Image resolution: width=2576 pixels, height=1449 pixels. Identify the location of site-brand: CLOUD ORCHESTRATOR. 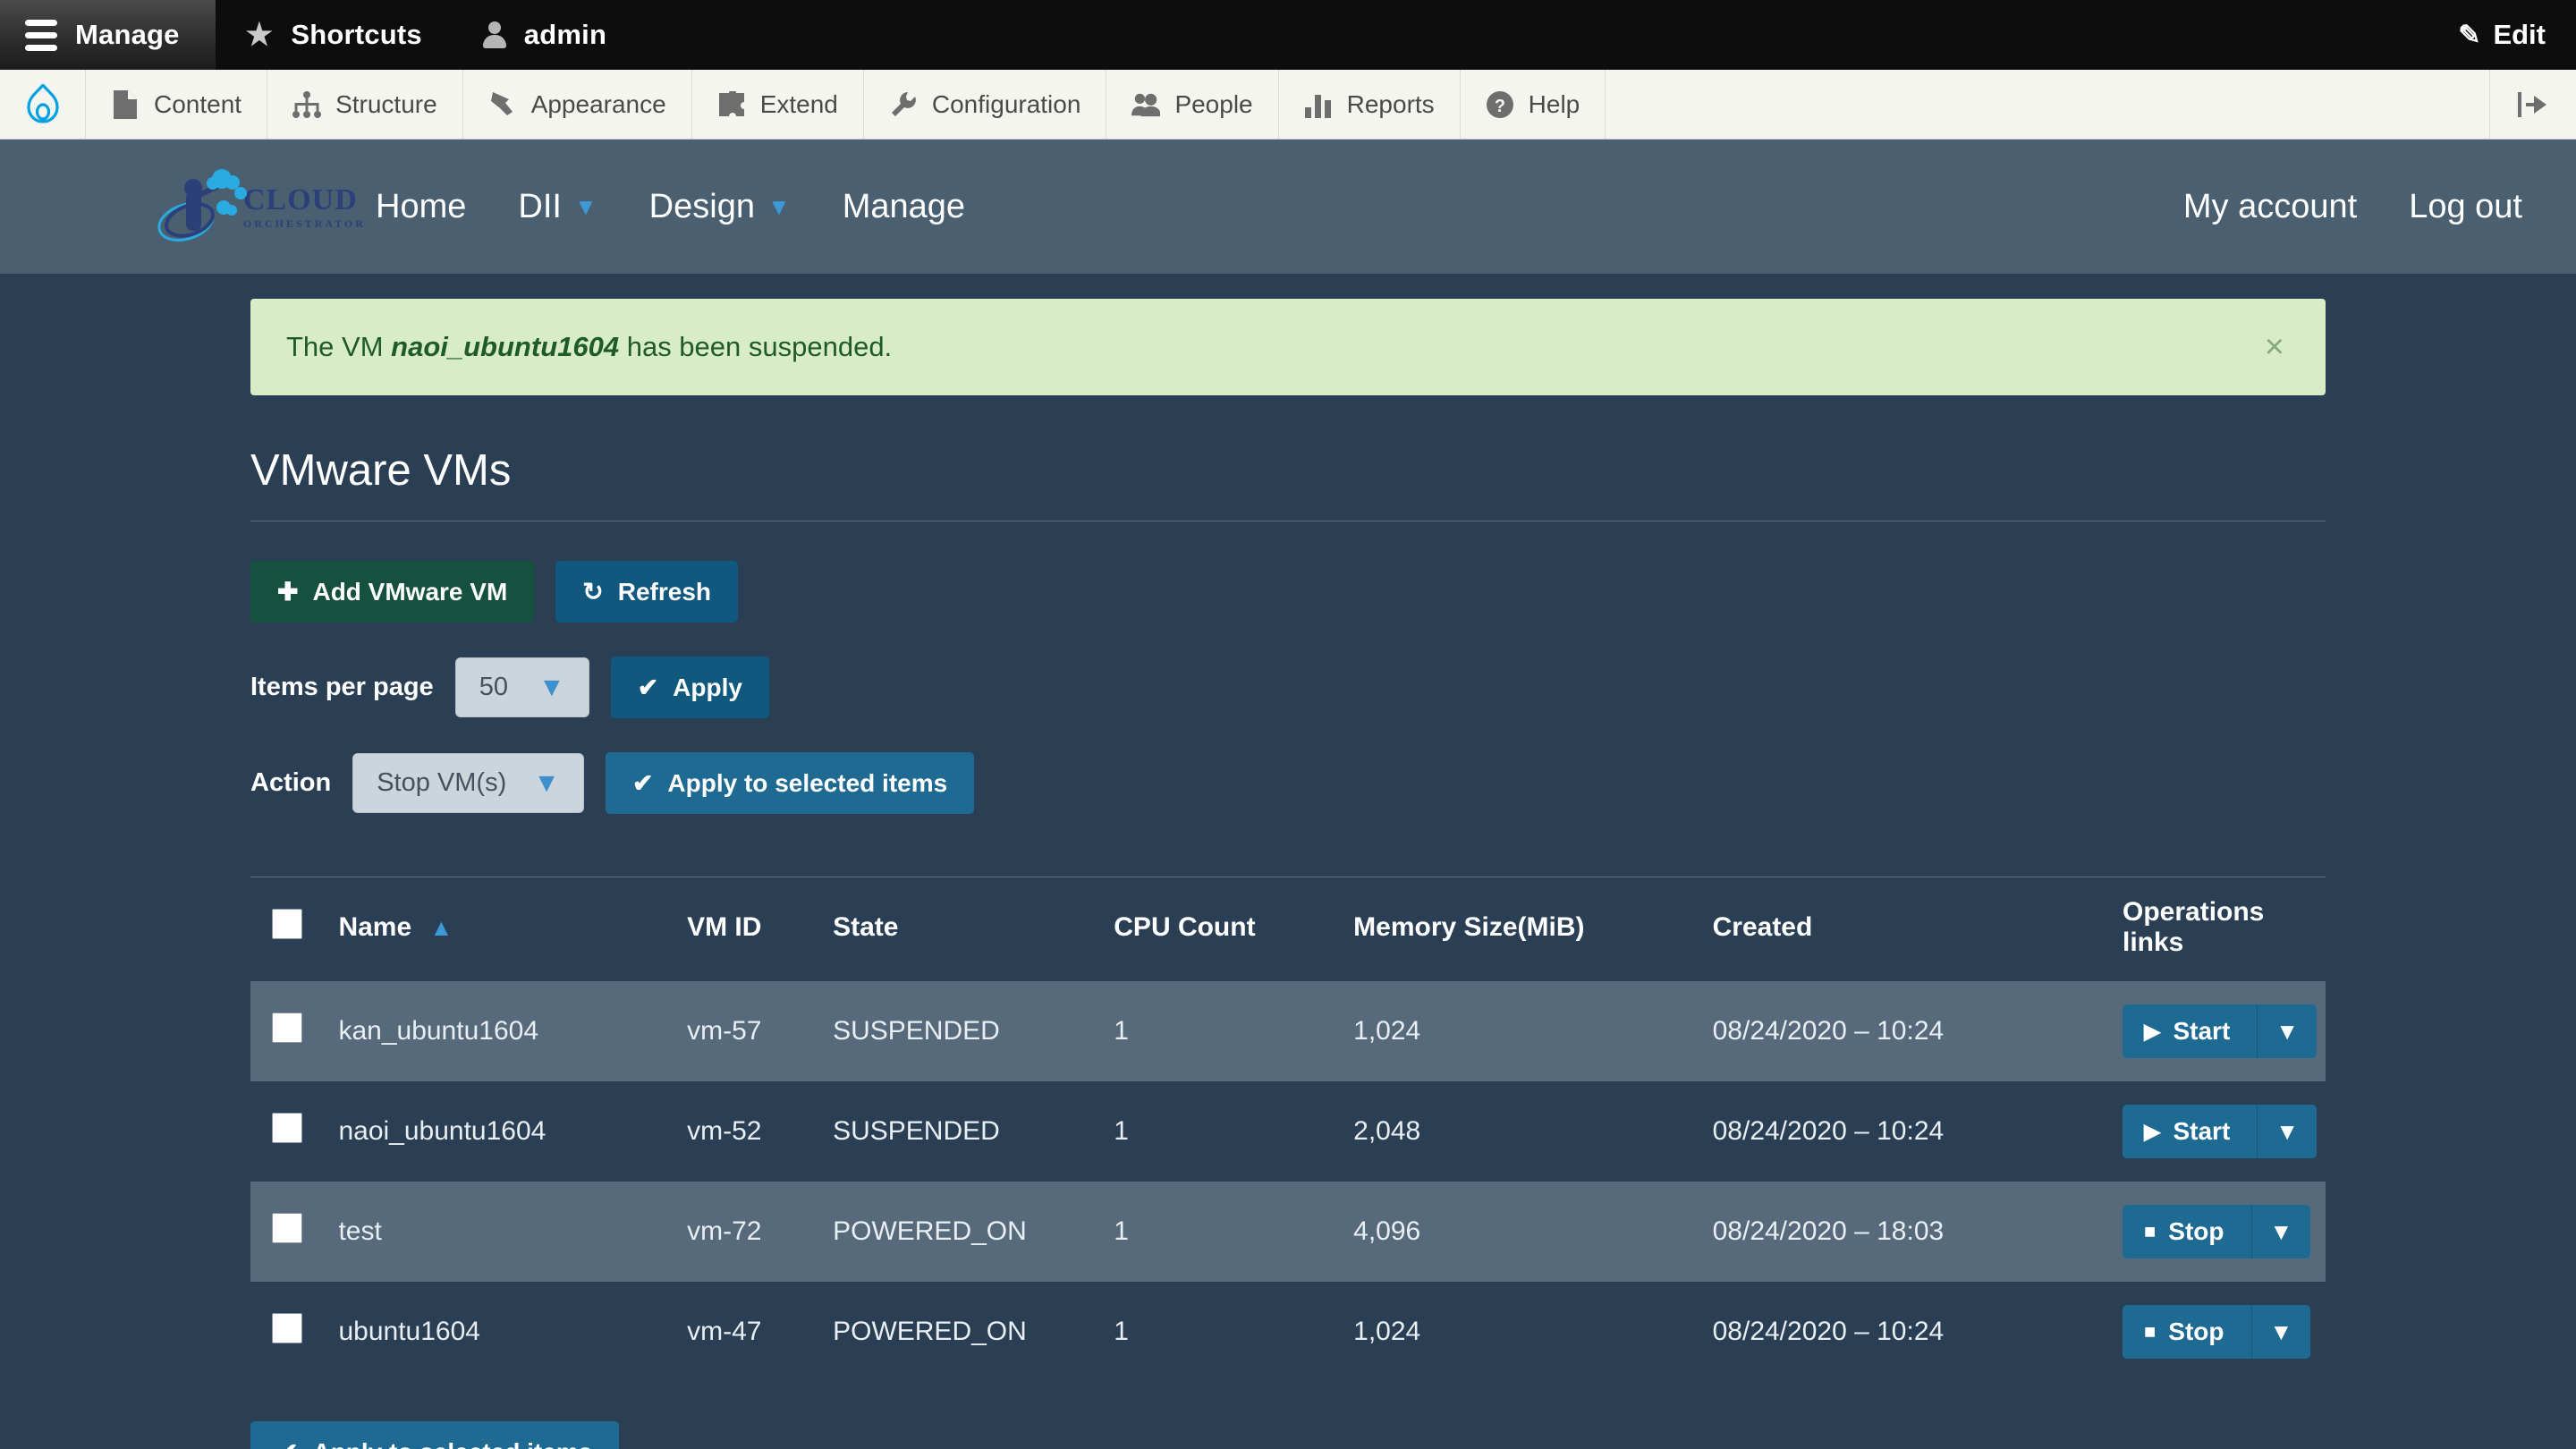
(257, 206).